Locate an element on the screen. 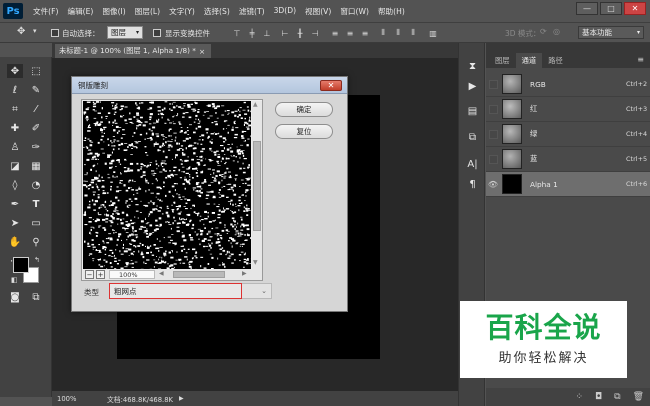 The image size is (650, 406). tool-preset-chevron-icon: ▾ is located at coordinates (35, 31).